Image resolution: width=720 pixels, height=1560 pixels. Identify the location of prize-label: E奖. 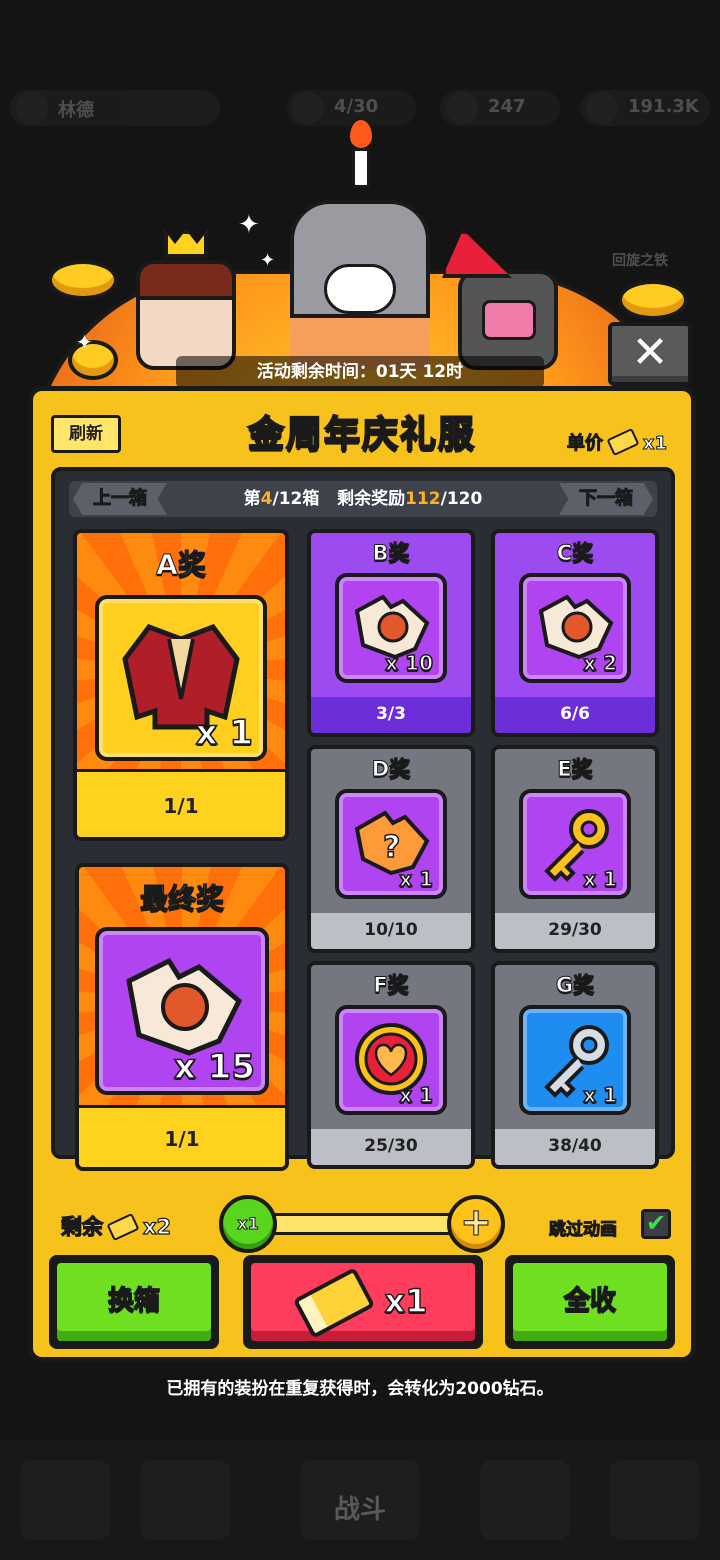
(575, 769).